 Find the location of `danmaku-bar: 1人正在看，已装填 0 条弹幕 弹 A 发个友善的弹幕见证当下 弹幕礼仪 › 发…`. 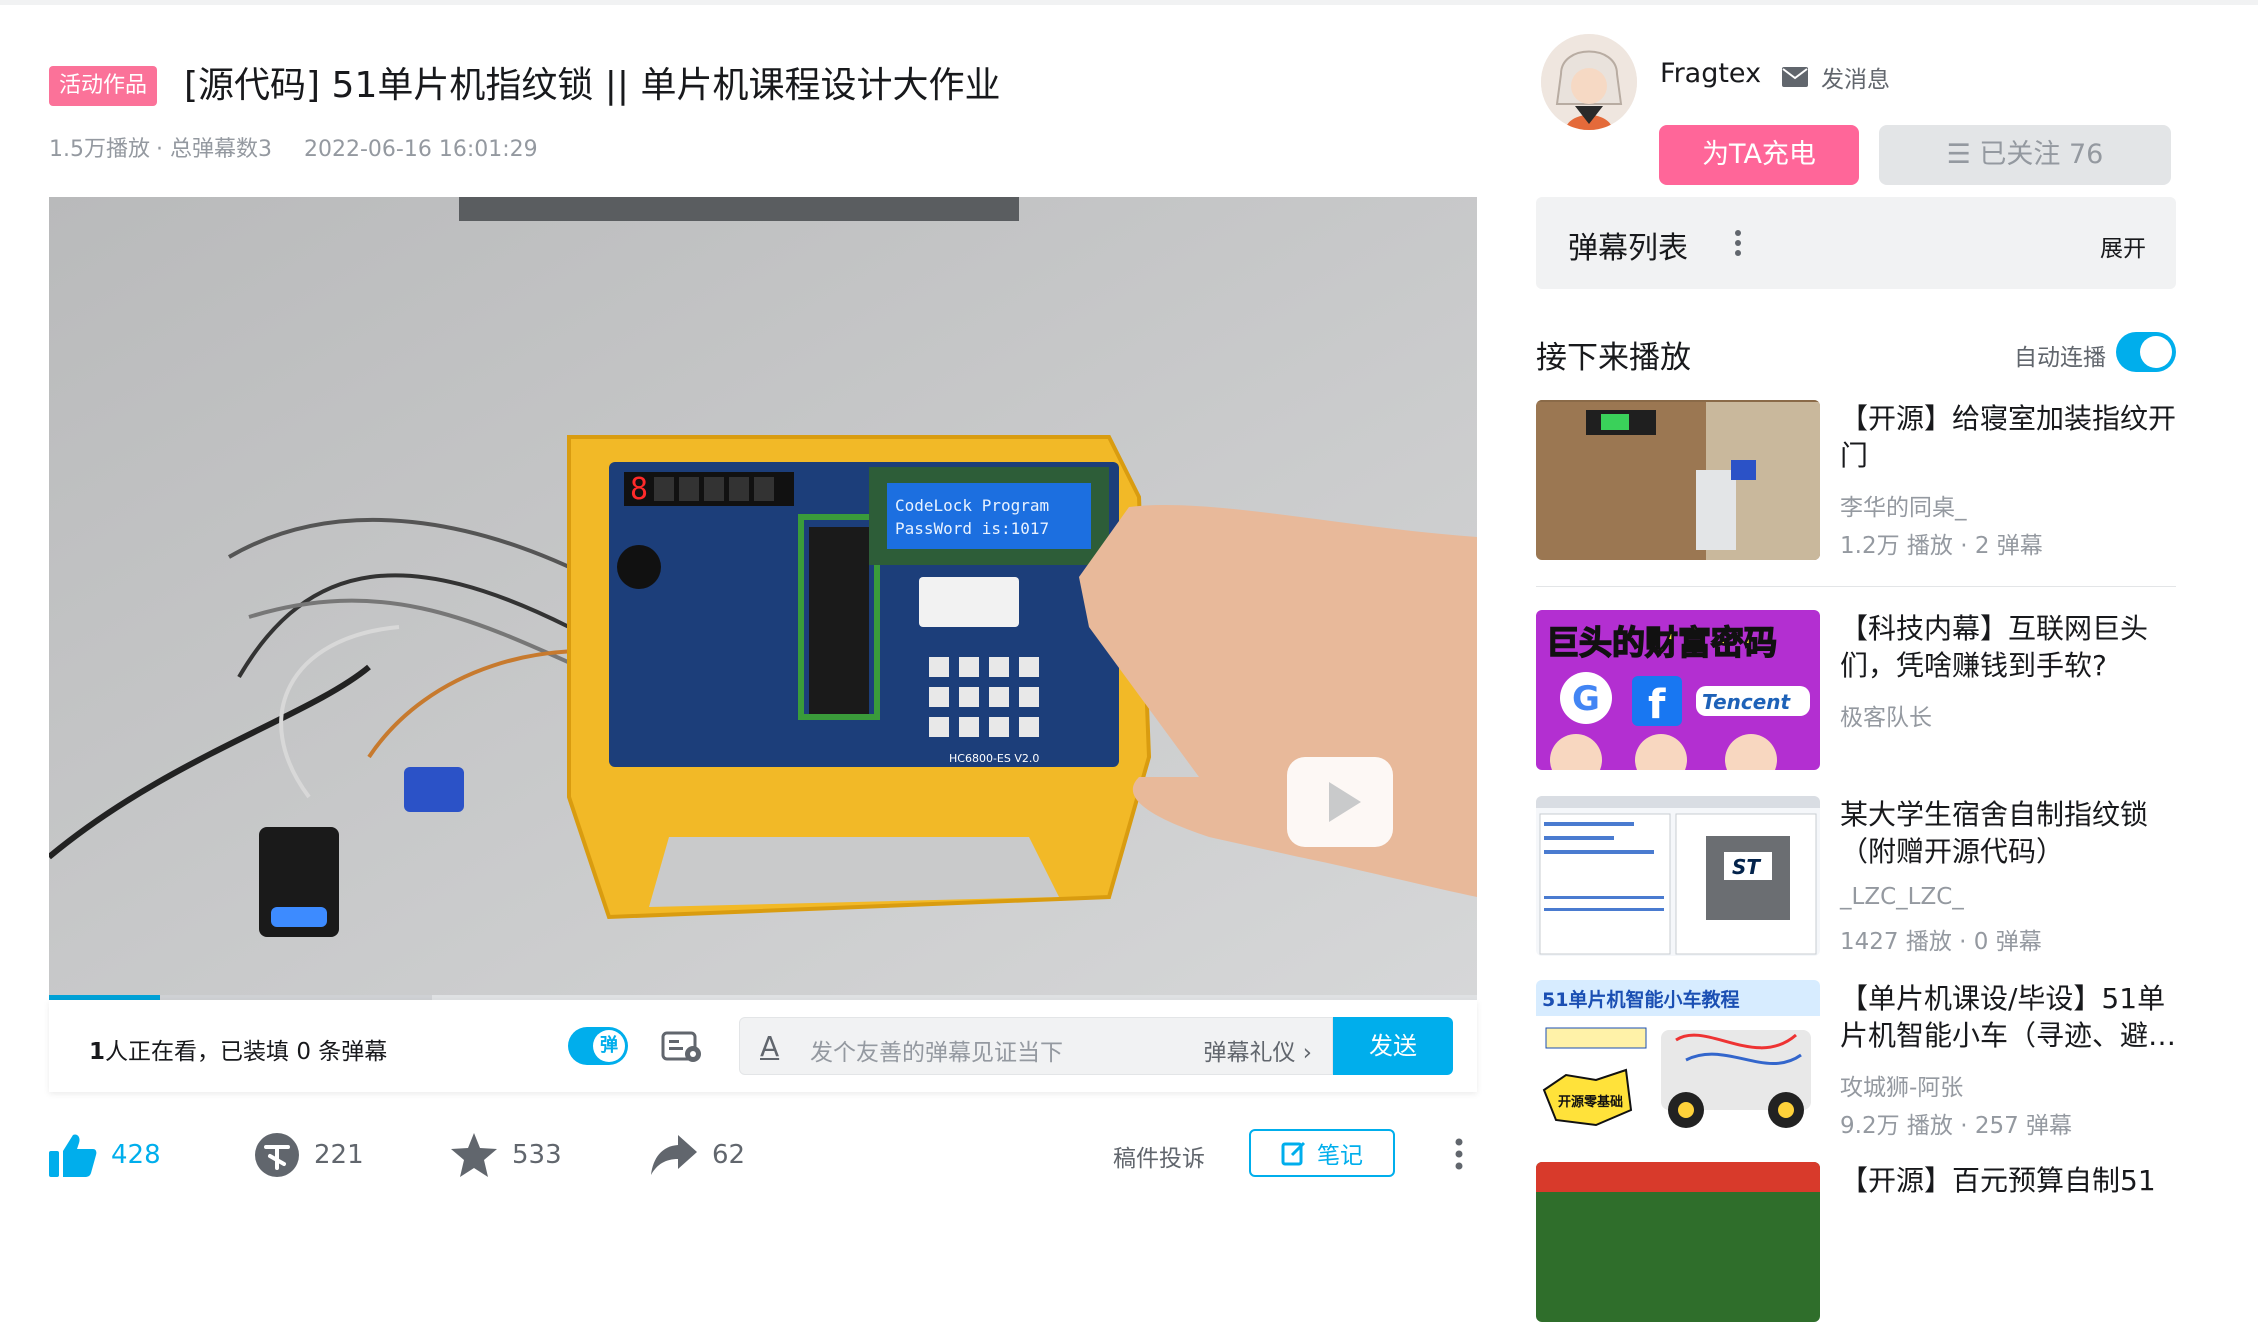

danmaku-bar: 1人正在看，已装填 0 条弹幕 弹 A 发个友善的弹幕见证当下 弹幕礼仪 › 发… is located at coordinates (763, 1046).